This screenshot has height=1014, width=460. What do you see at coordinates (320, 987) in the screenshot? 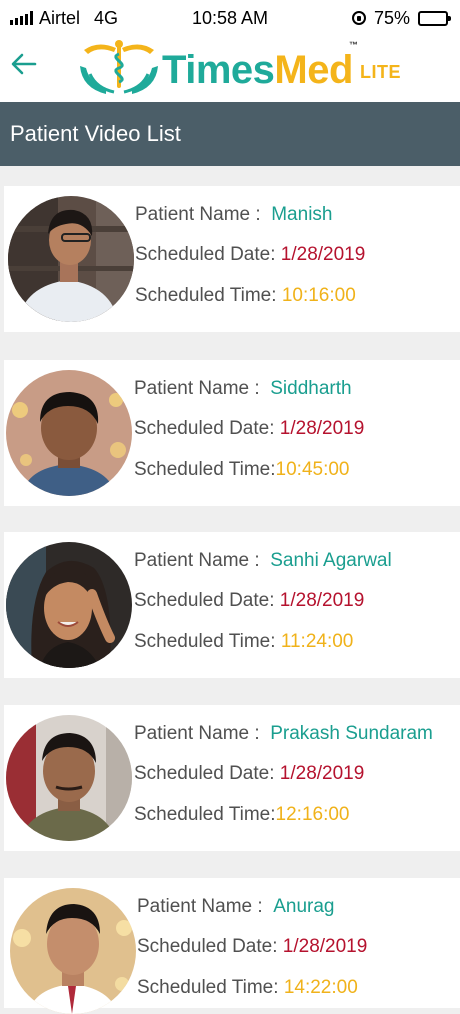
I see `scheduled-time-value: 14:22:00` at bounding box center [320, 987].